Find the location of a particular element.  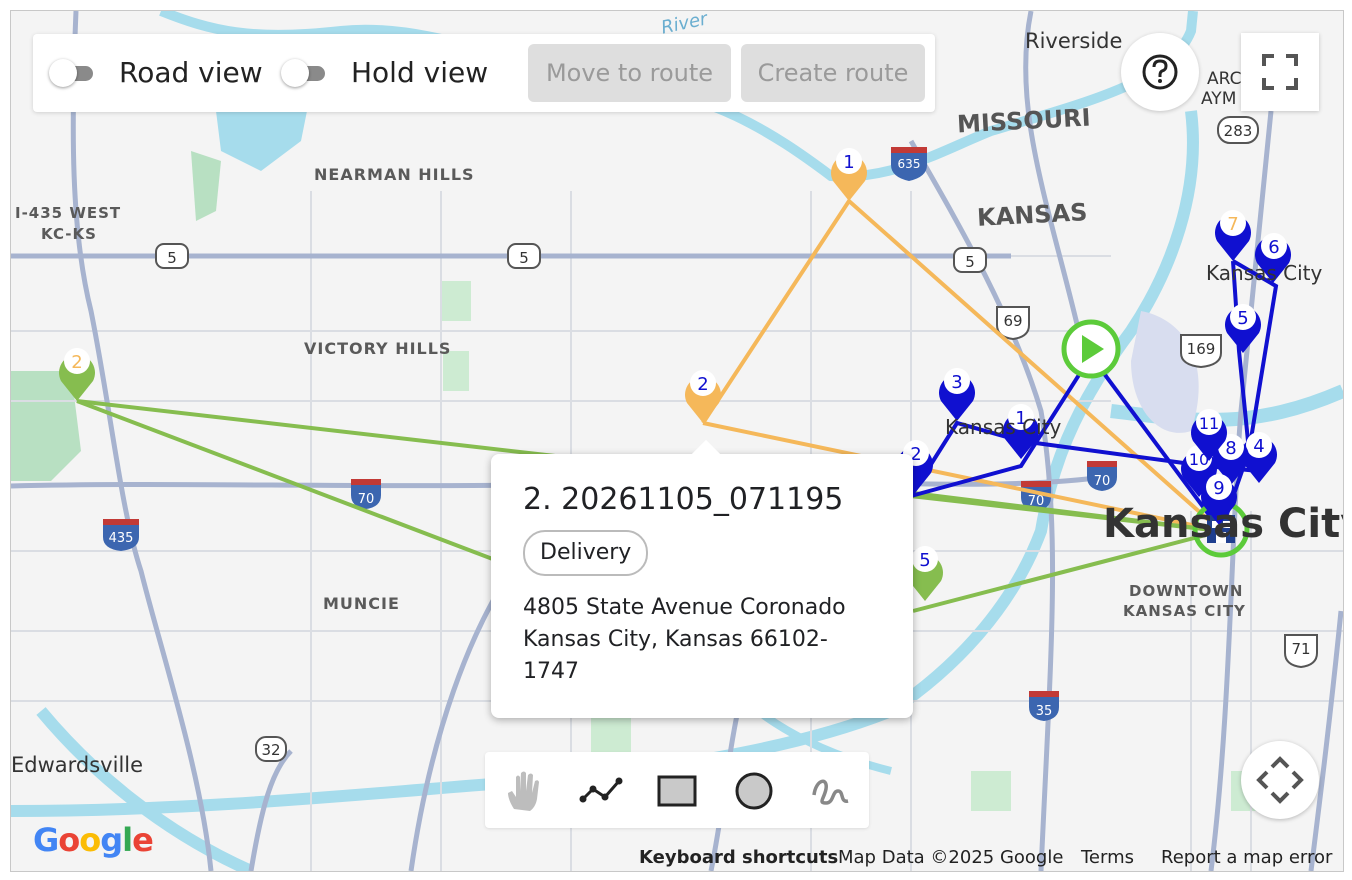

route-shield-71: 71 is located at coordinates (1301, 651).